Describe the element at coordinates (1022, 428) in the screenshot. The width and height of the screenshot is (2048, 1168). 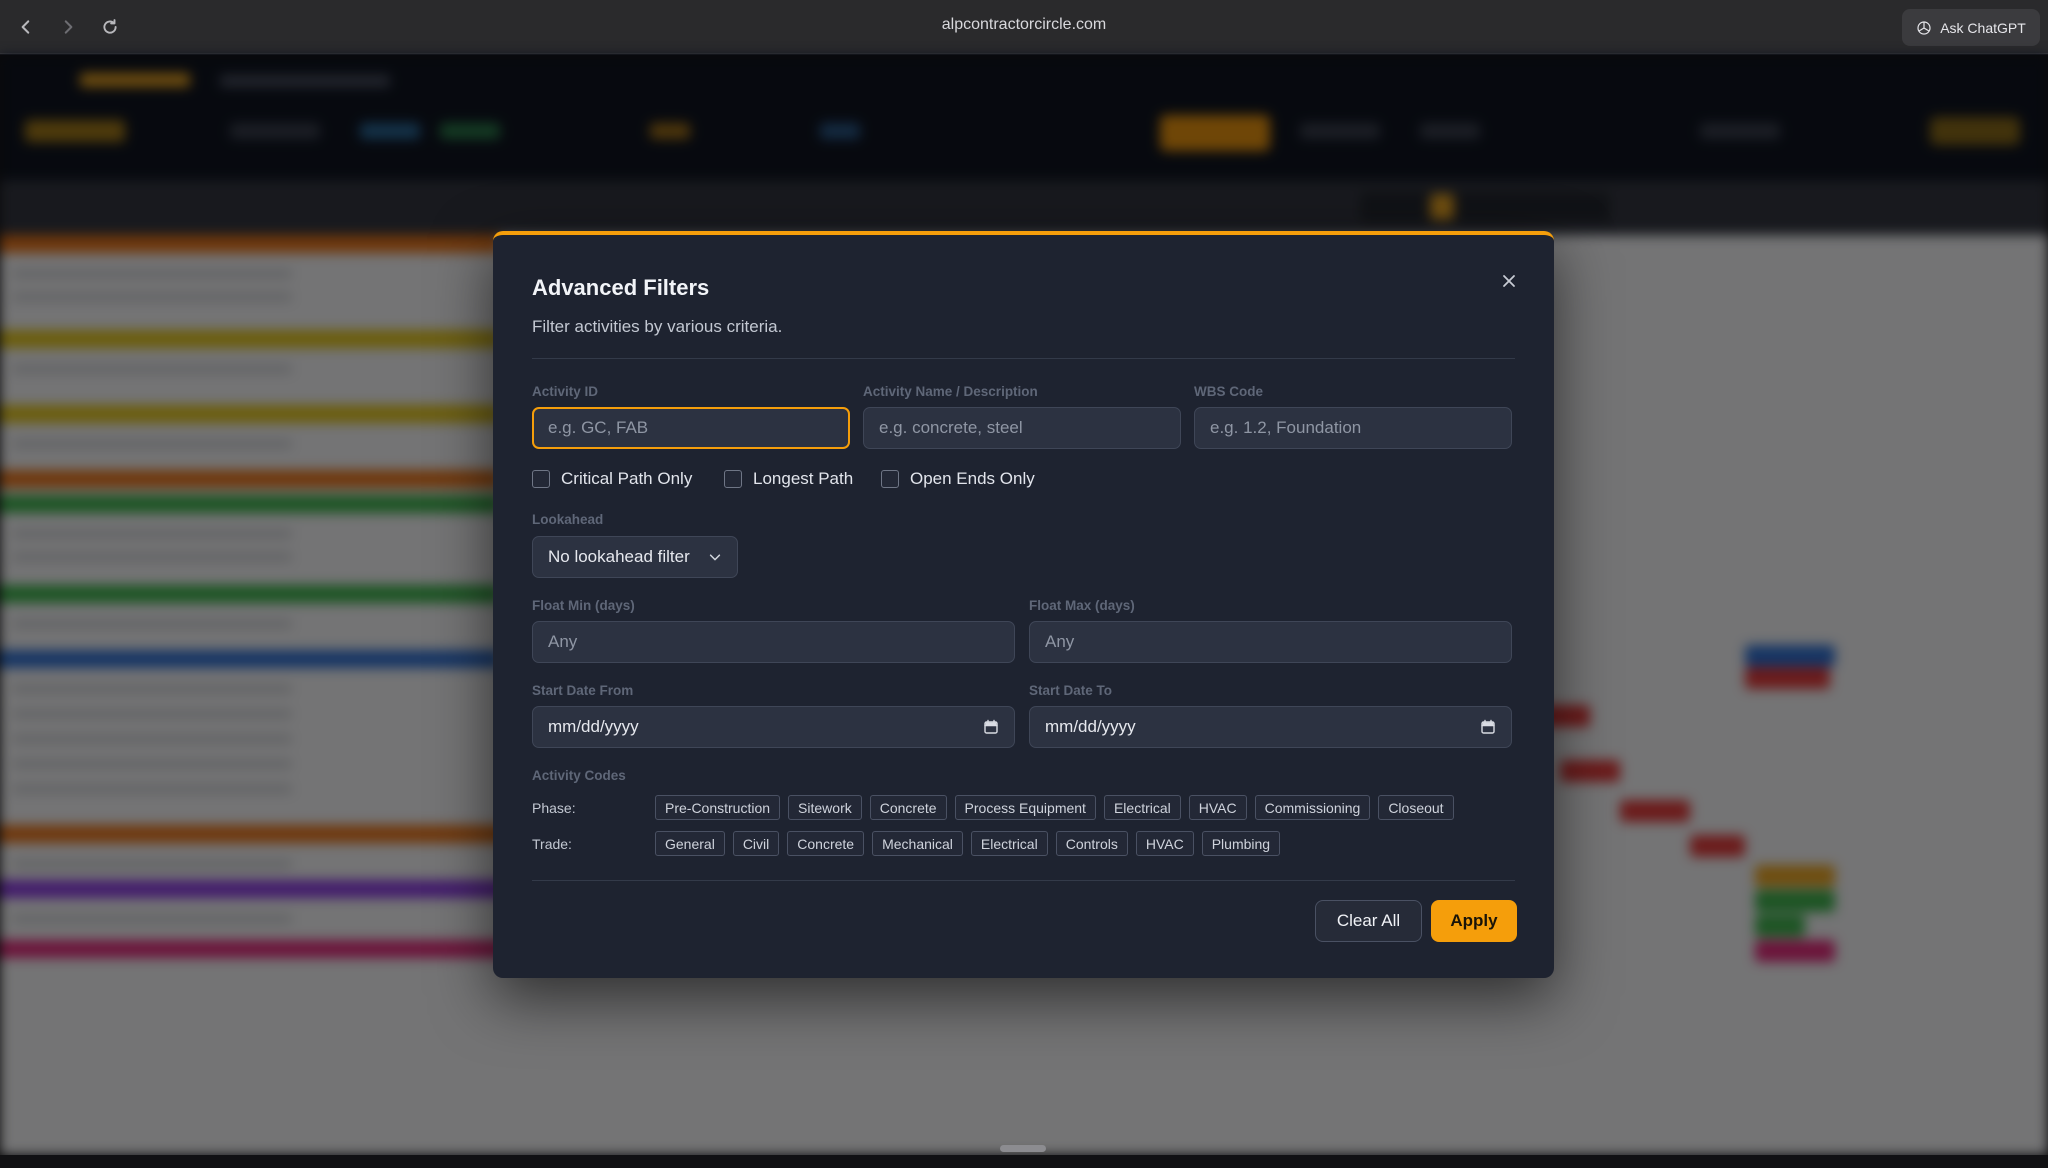
I see `activity-name-input` at that location.